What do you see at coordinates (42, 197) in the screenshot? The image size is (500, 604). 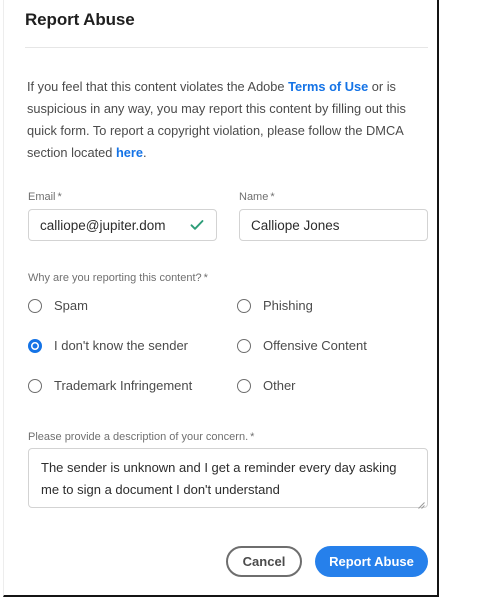 I see `email-label-text: Email` at bounding box center [42, 197].